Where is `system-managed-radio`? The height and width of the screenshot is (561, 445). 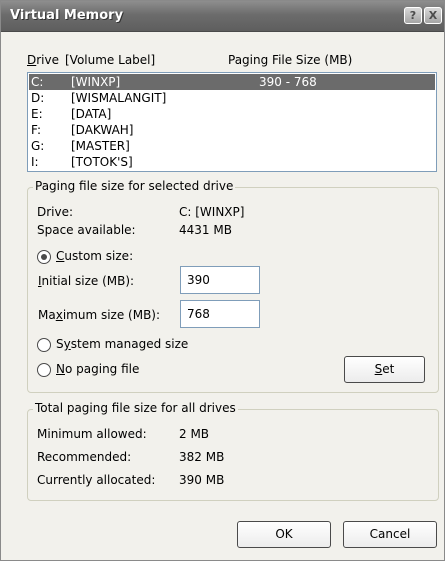
system-managed-radio is located at coordinates (44, 345).